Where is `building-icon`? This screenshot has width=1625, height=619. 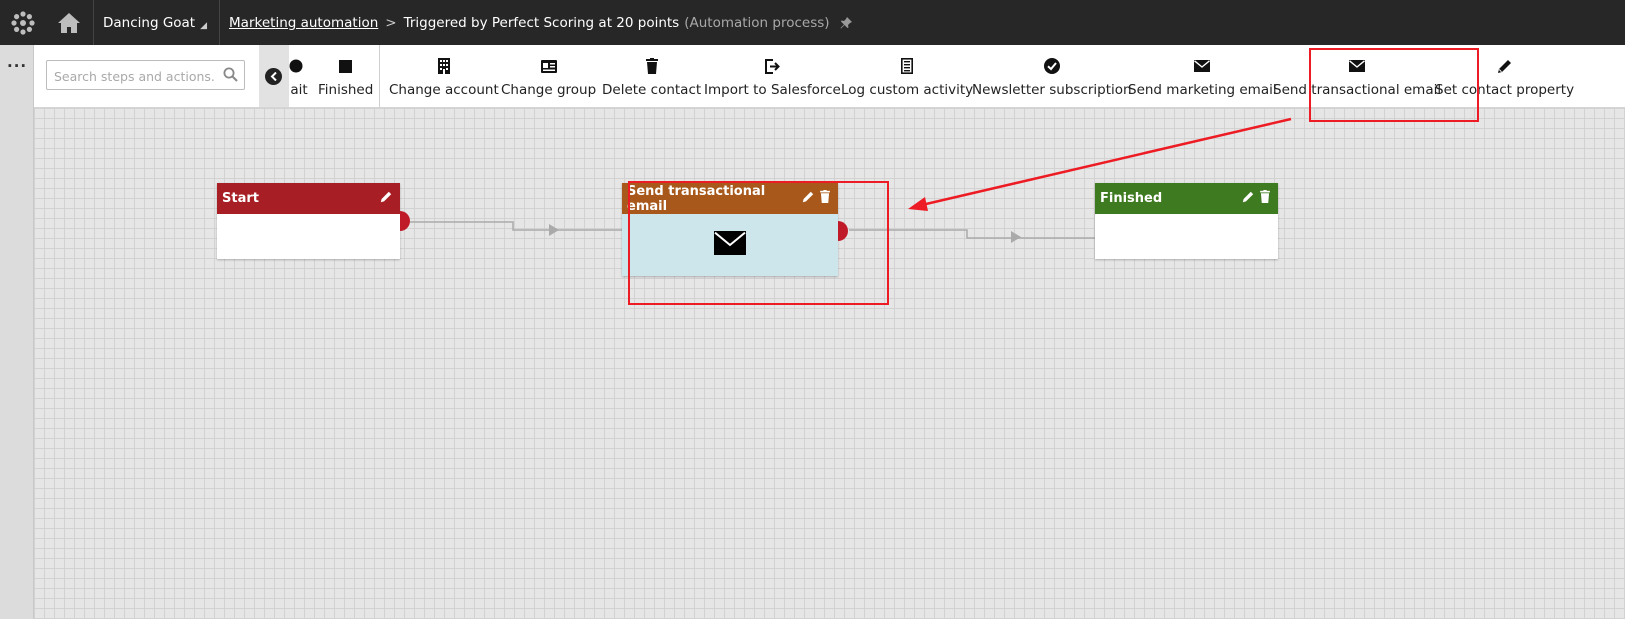 building-icon is located at coordinates (443, 66).